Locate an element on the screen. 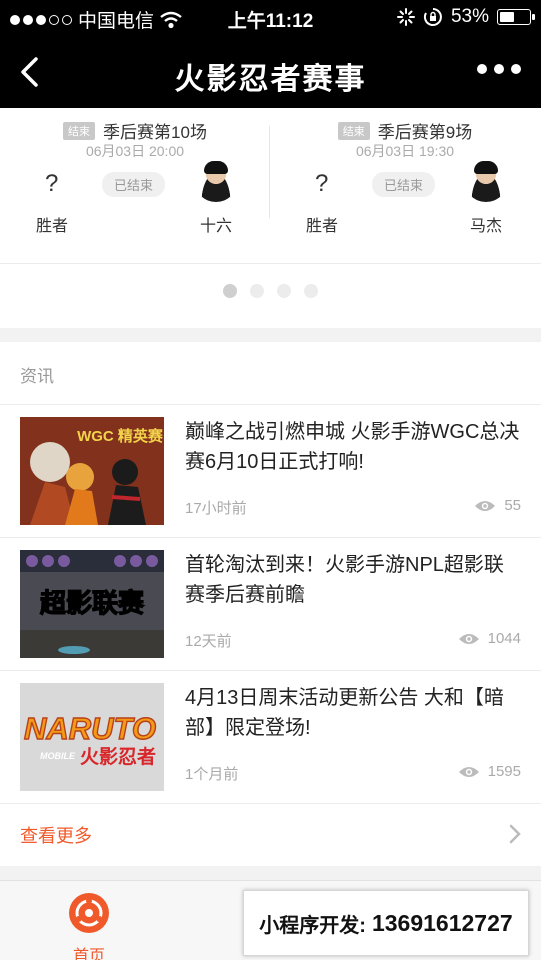 The image size is (541, 960). nav-bar: 火影忍者赛事 is located at coordinates (270, 72).